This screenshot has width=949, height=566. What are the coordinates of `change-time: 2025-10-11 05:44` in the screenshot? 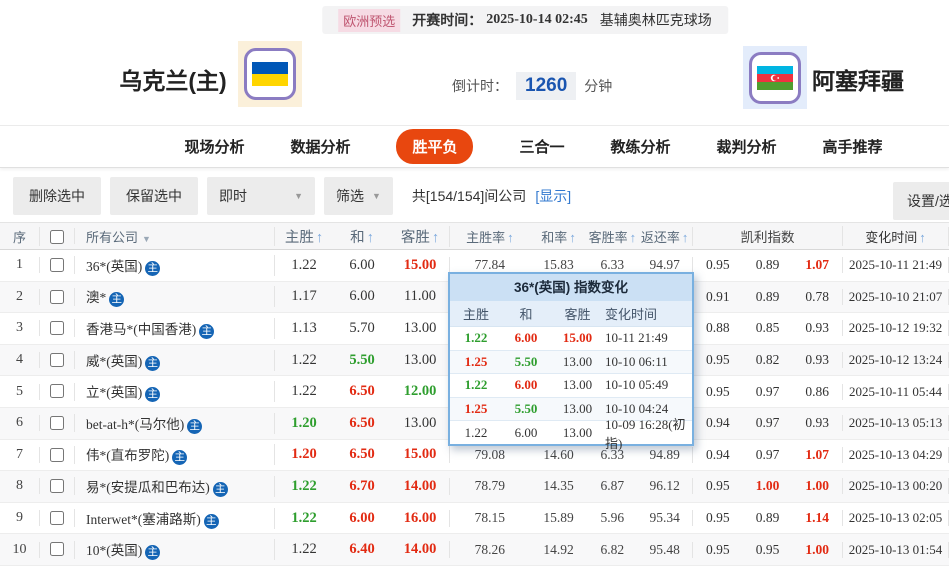 It's located at (896, 391).